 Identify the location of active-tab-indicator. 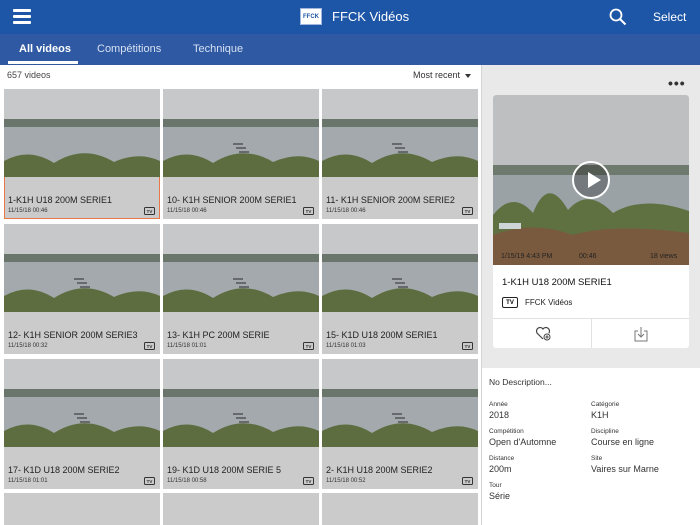
(43, 62).